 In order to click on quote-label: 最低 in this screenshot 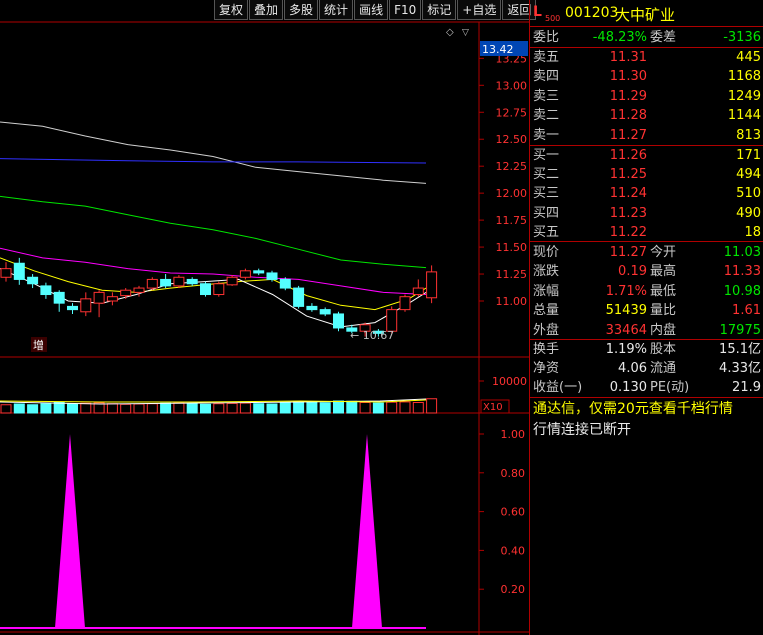, I will do `click(663, 291)`.